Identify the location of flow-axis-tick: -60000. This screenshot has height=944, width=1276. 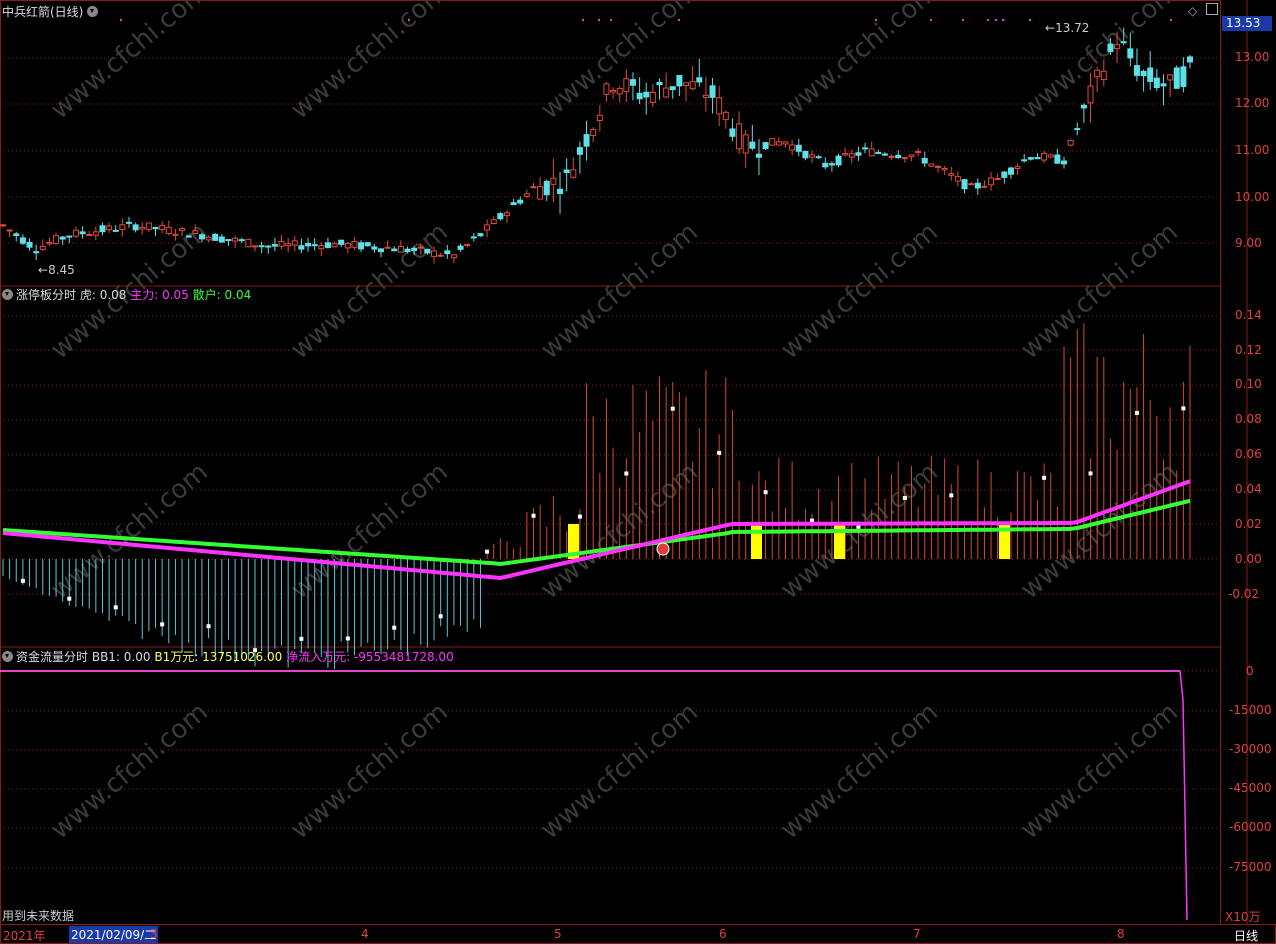
(1250, 827).